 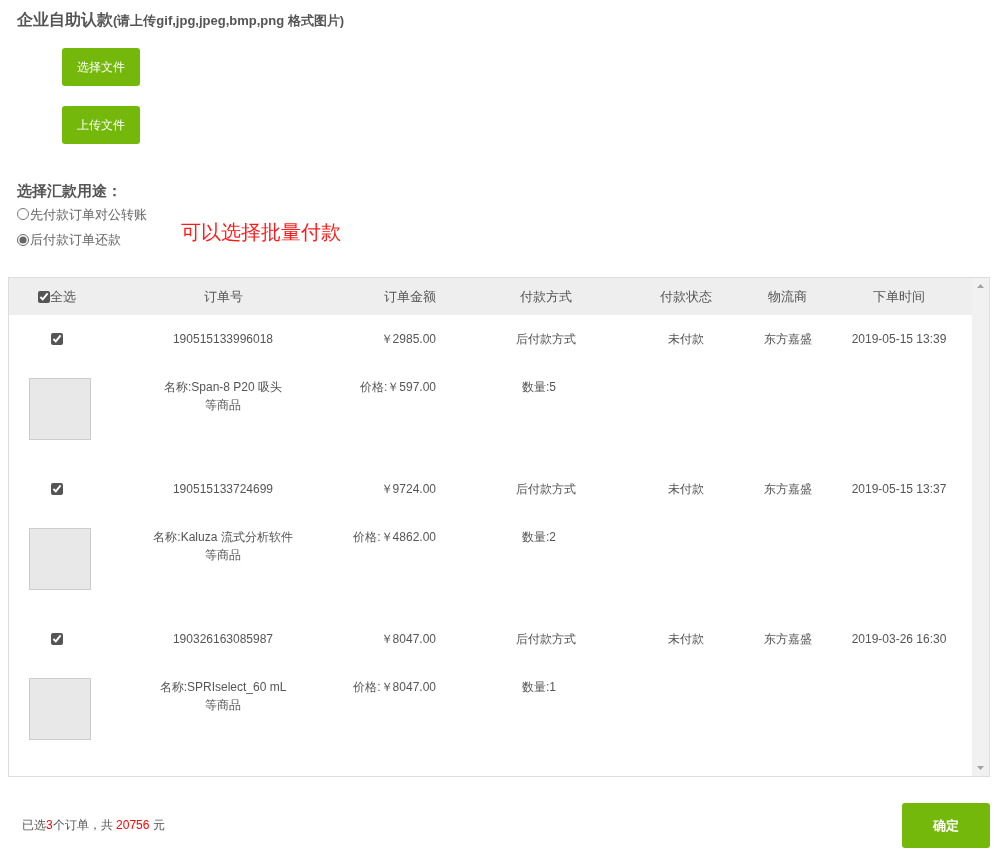 What do you see at coordinates (899, 296) in the screenshot?
I see `column-header: 下单时间` at bounding box center [899, 296].